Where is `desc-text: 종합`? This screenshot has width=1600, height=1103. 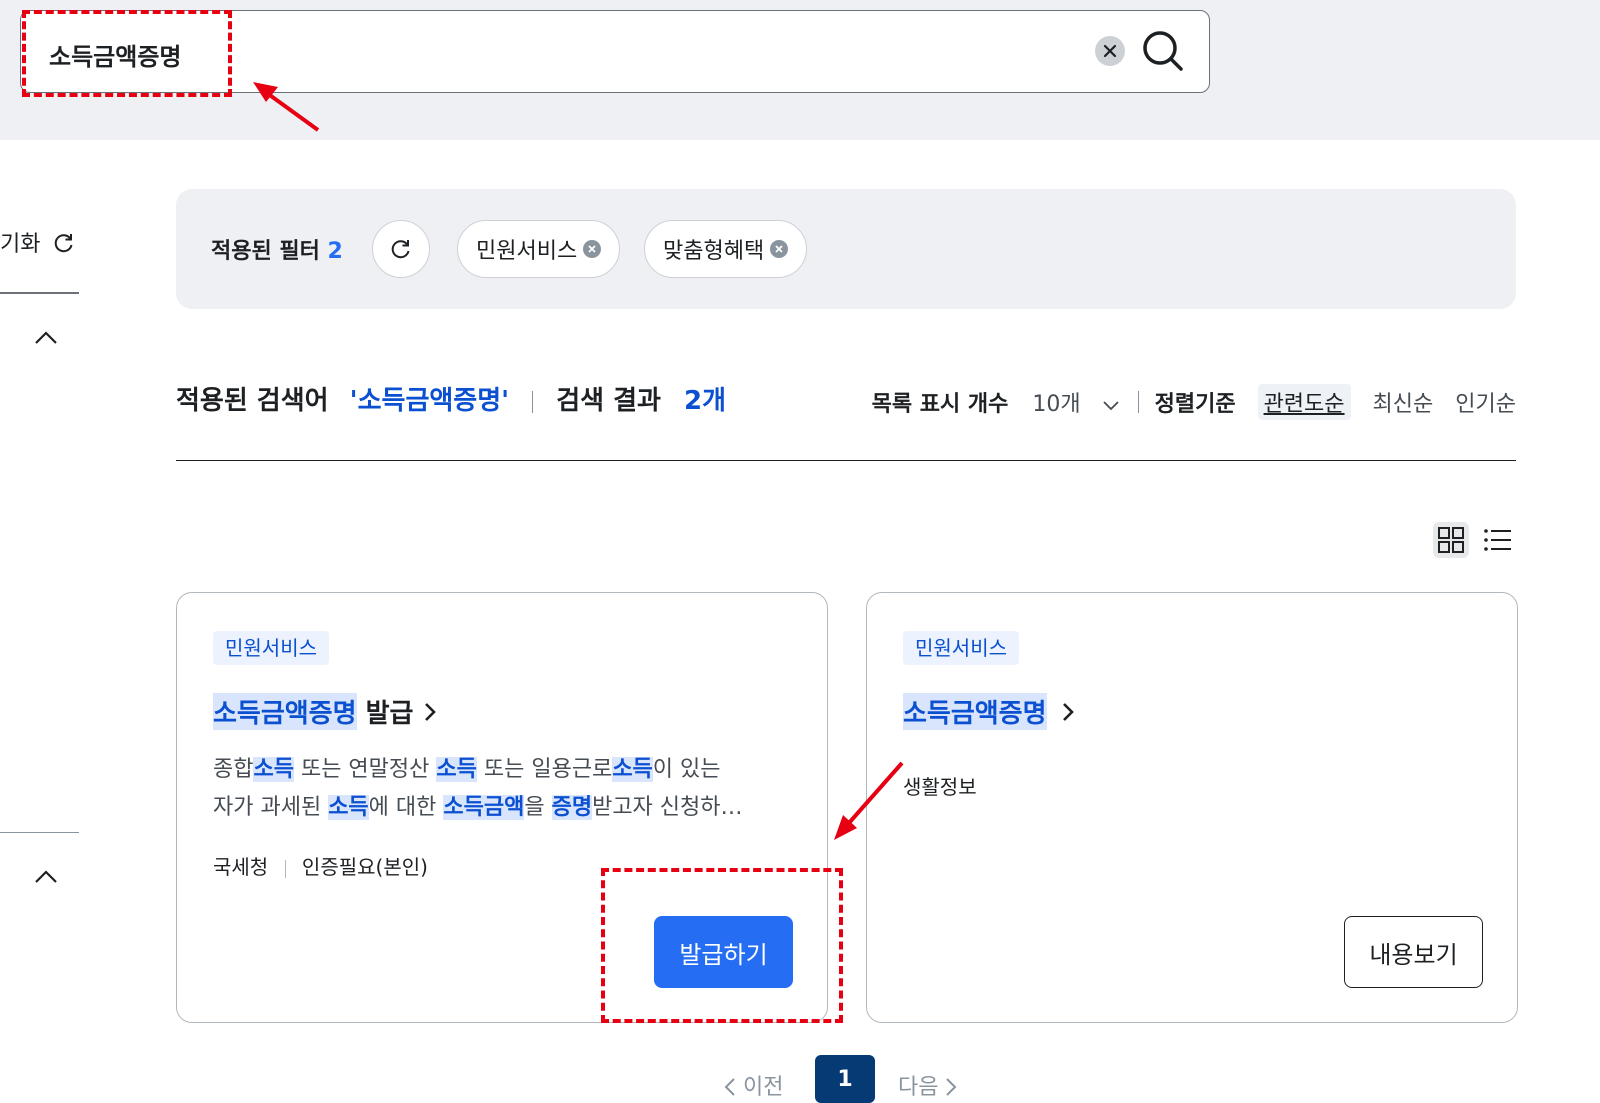 desc-text: 종합 is located at coordinates (233, 769).